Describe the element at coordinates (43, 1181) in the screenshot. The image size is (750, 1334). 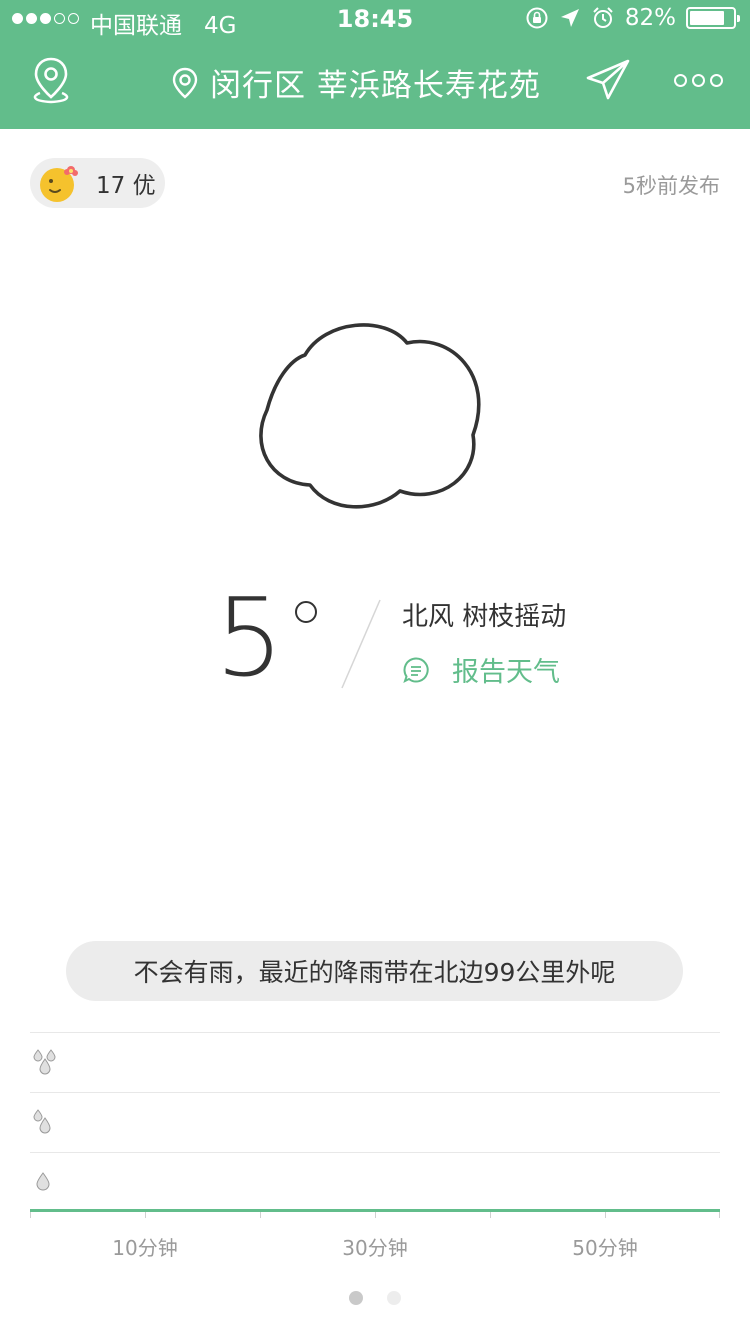
I see `light-rain-icon` at that location.